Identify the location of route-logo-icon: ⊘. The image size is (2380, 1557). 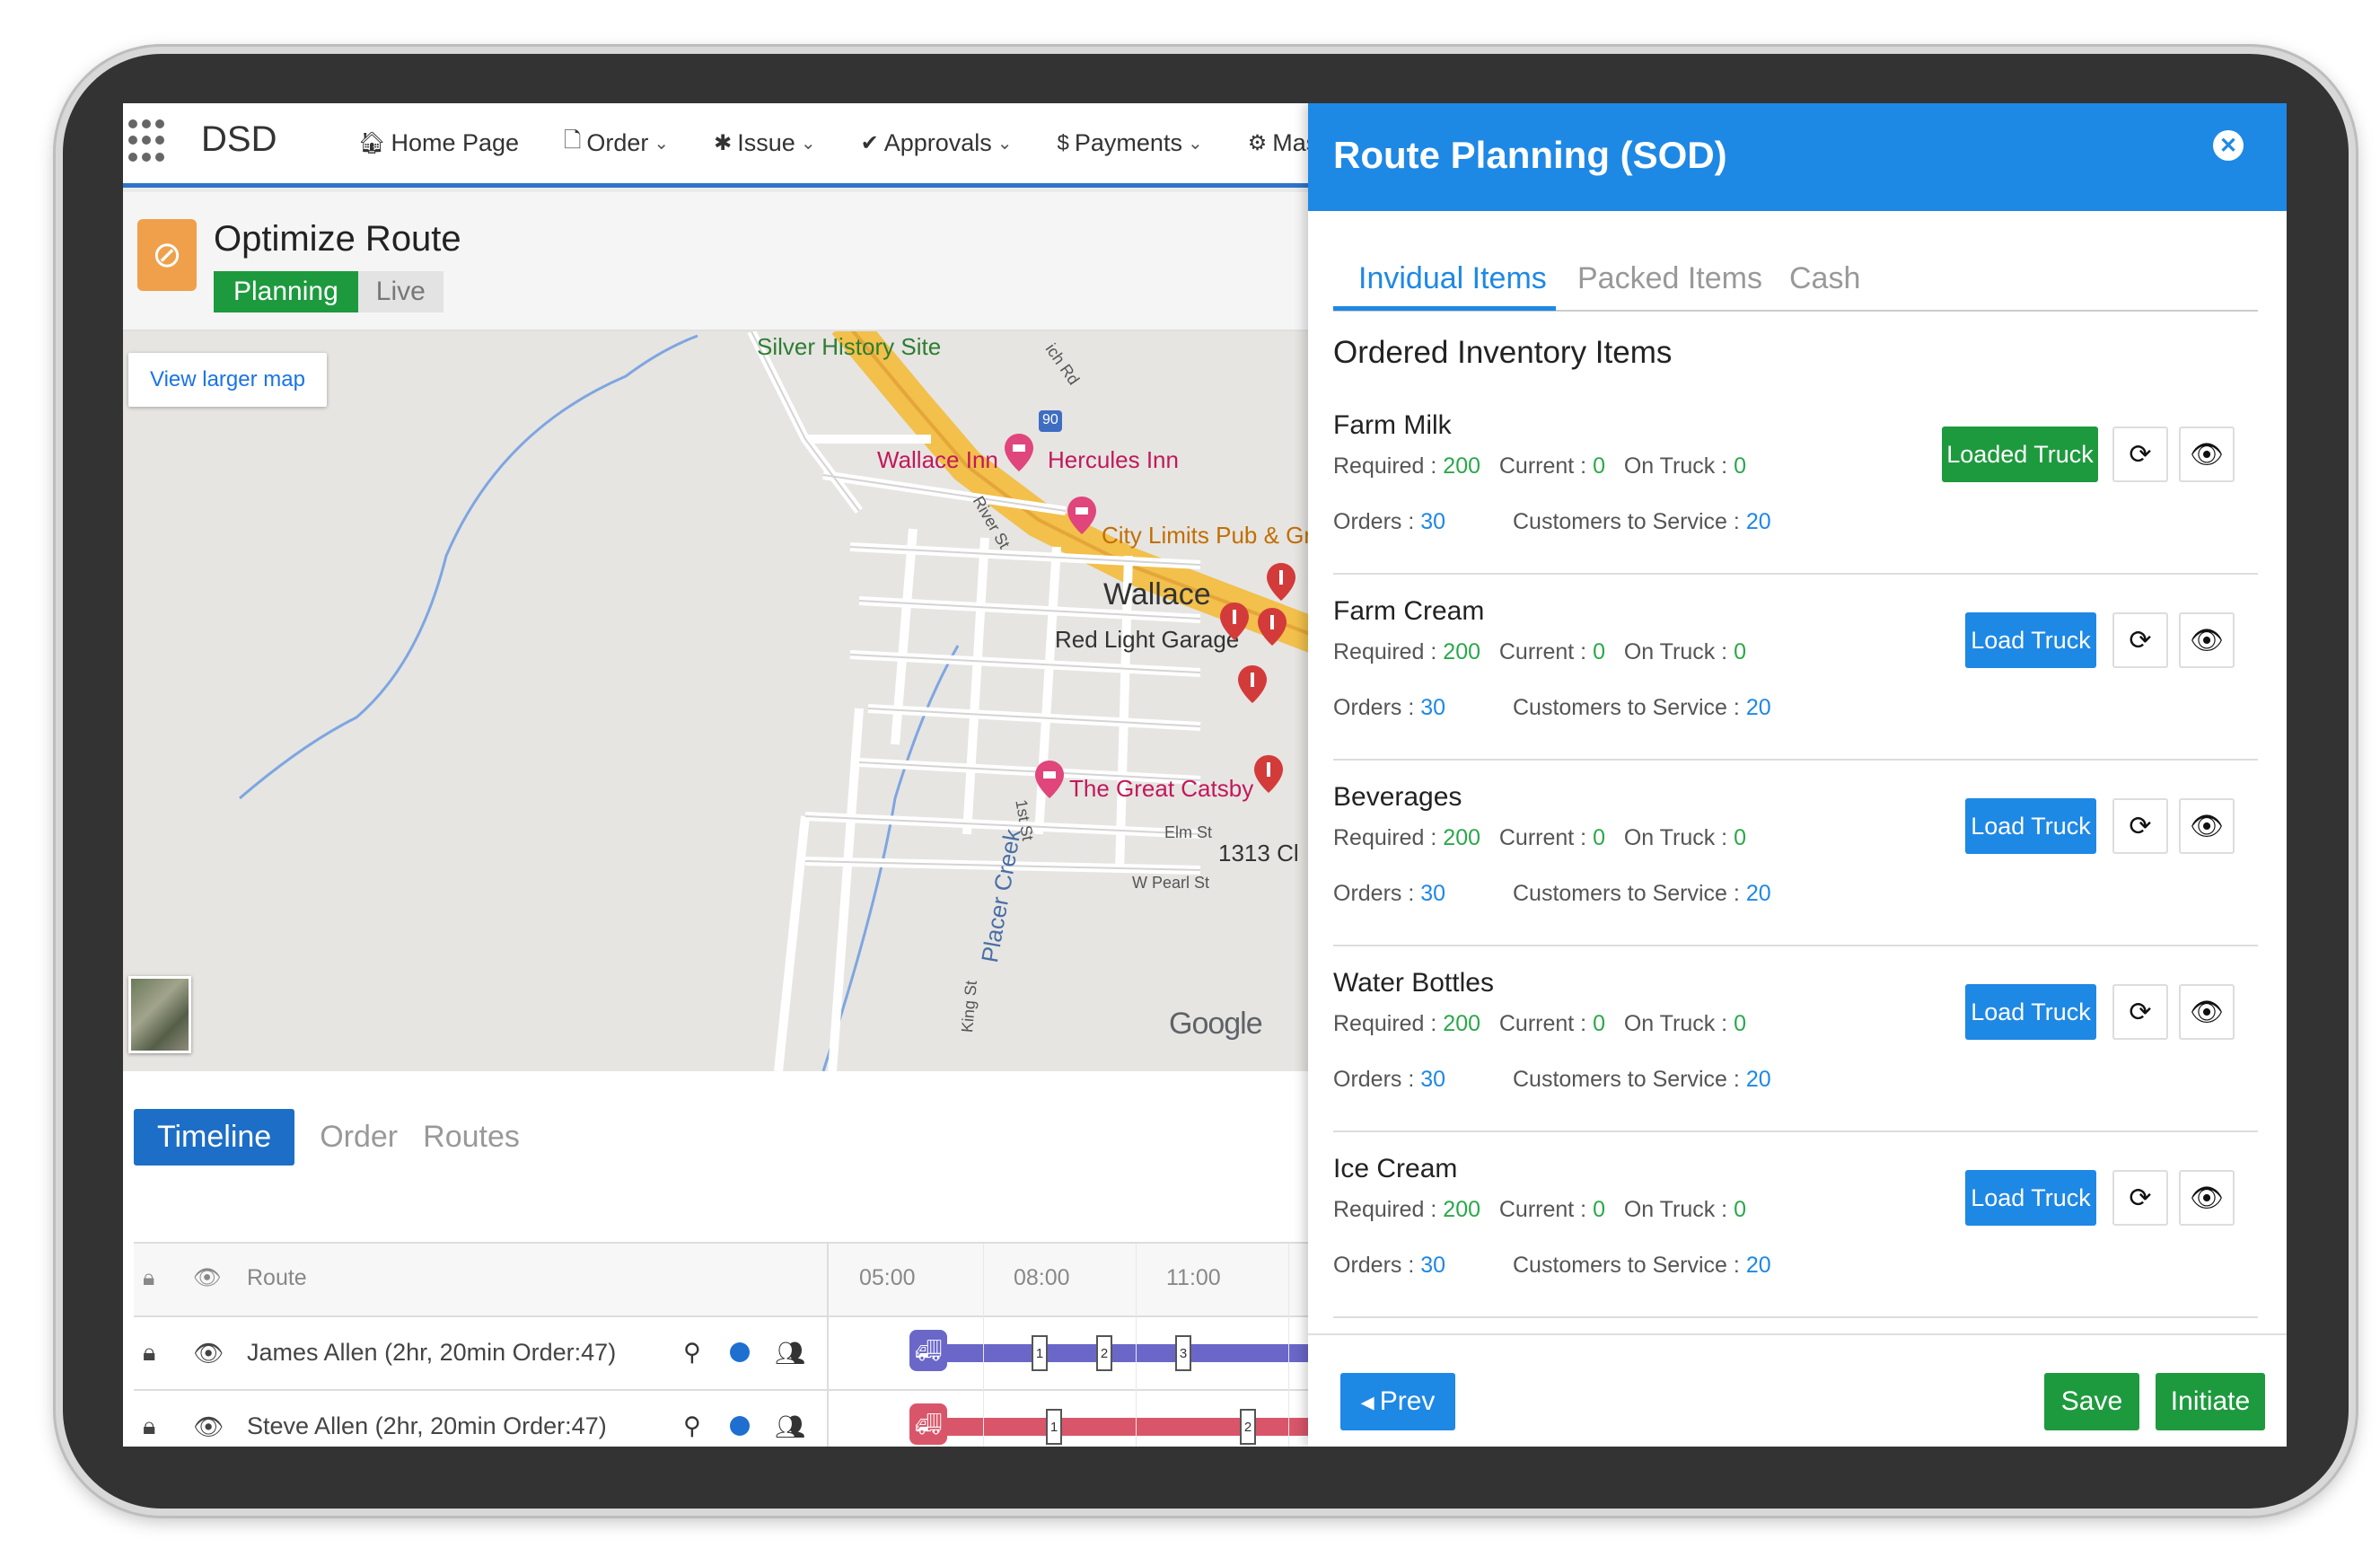
(167, 255).